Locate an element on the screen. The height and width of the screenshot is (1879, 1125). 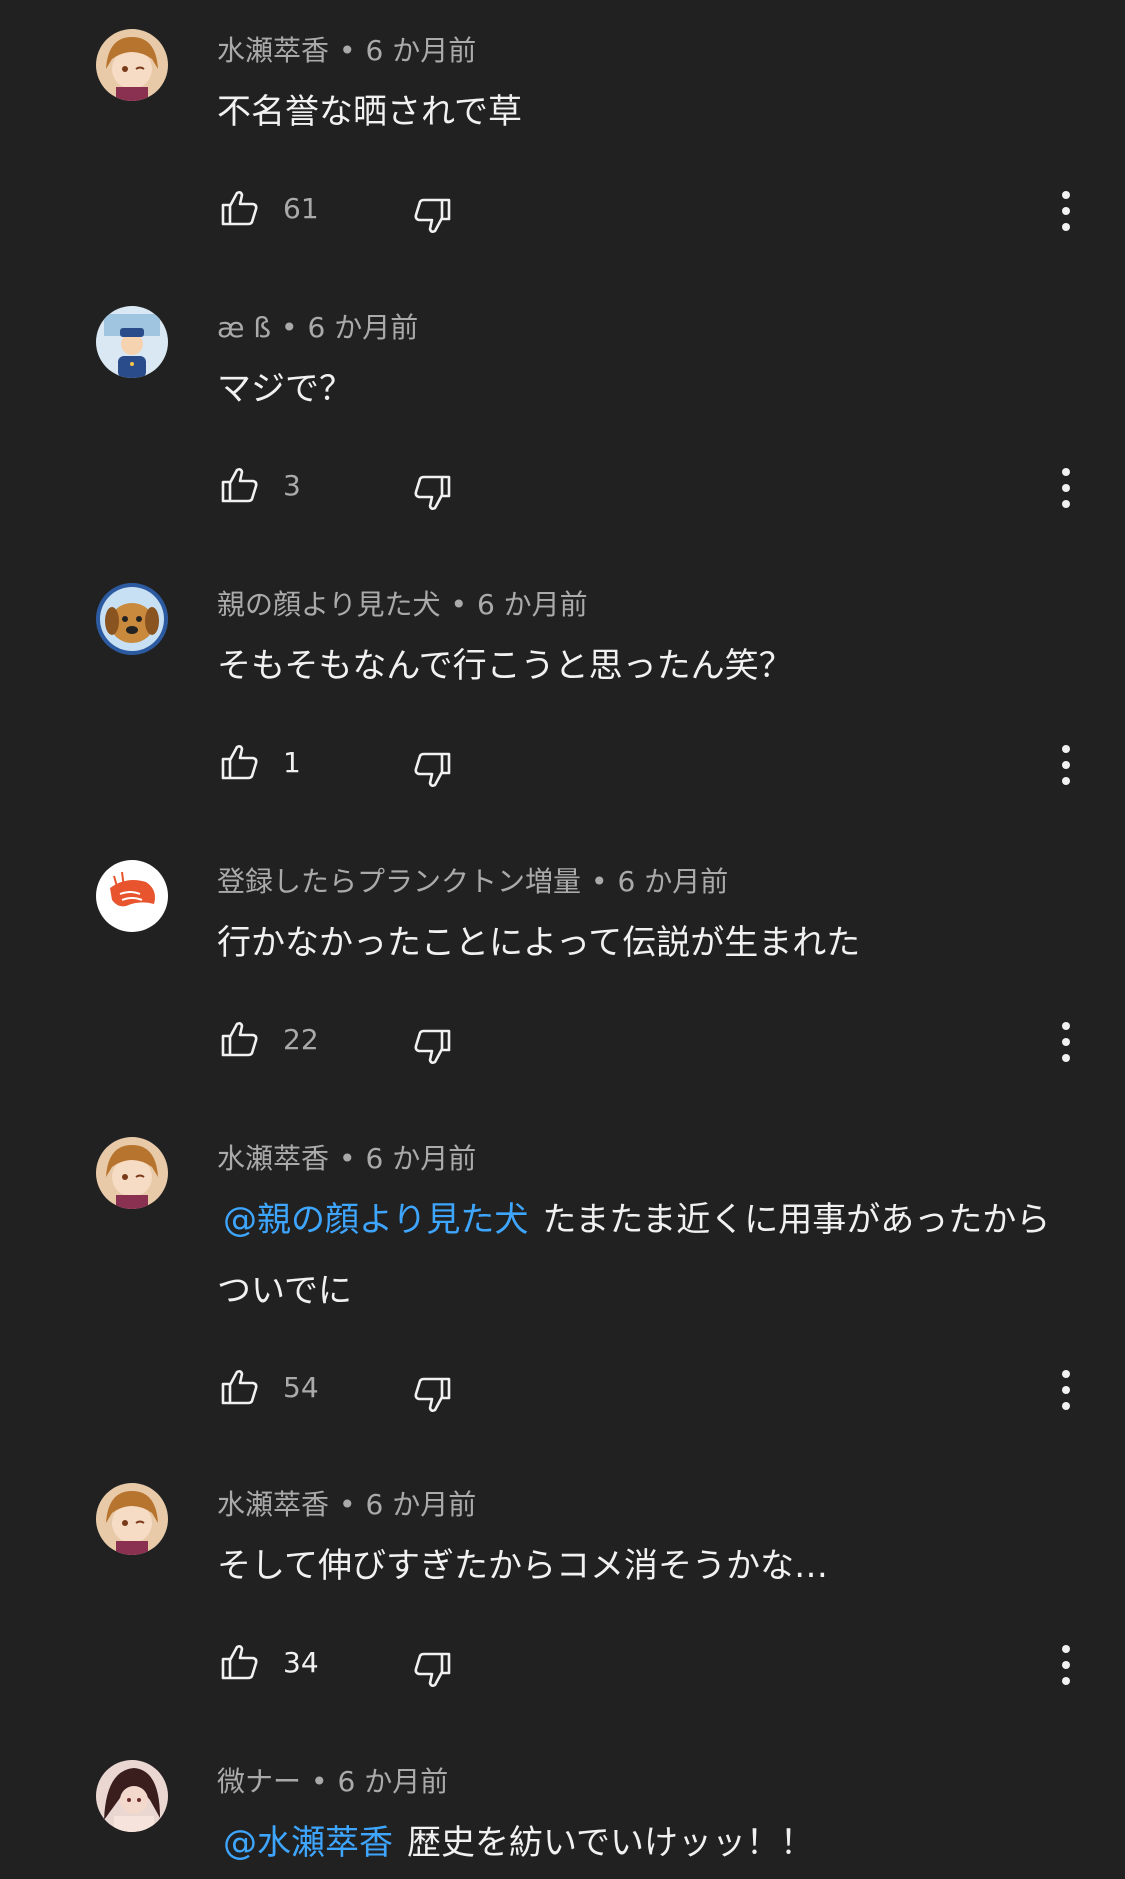
comment-meta: 登録したらプランクトン増量 • 6 か月前 is located at coordinates (472, 882).